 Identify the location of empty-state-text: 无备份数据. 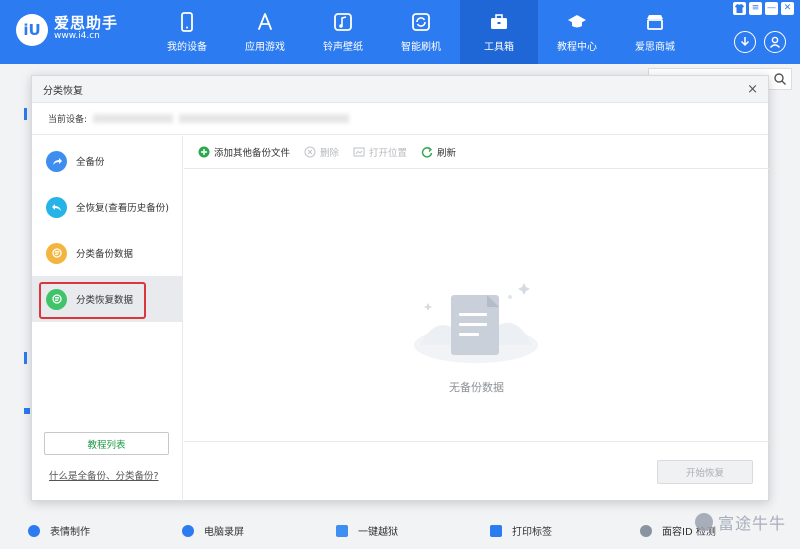
(476, 387).